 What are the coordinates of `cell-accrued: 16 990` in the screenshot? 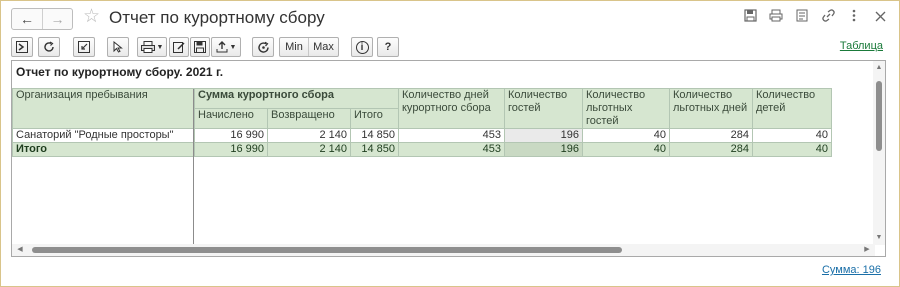 It's located at (231, 135).